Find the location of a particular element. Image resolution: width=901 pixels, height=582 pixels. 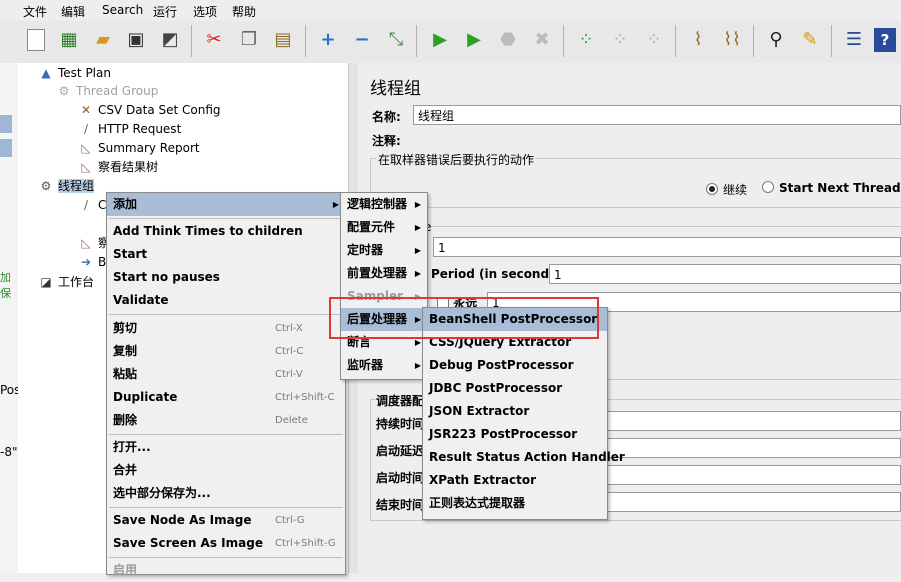

menu-search: Search is located at coordinates (122, 10).